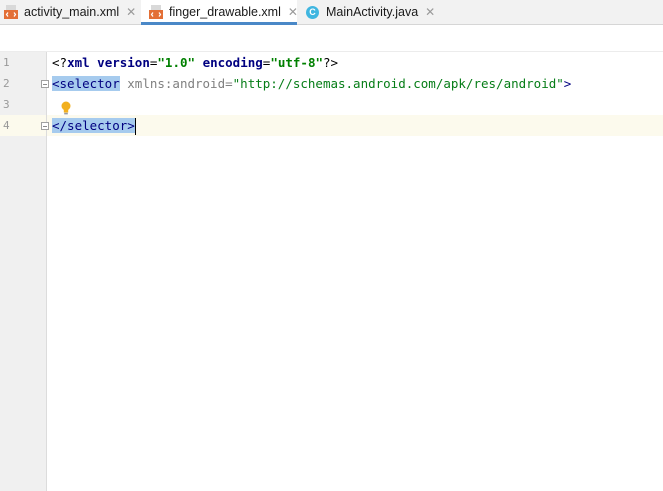  What do you see at coordinates (176, 62) in the screenshot?
I see `prolog-value-version: "1.0"` at bounding box center [176, 62].